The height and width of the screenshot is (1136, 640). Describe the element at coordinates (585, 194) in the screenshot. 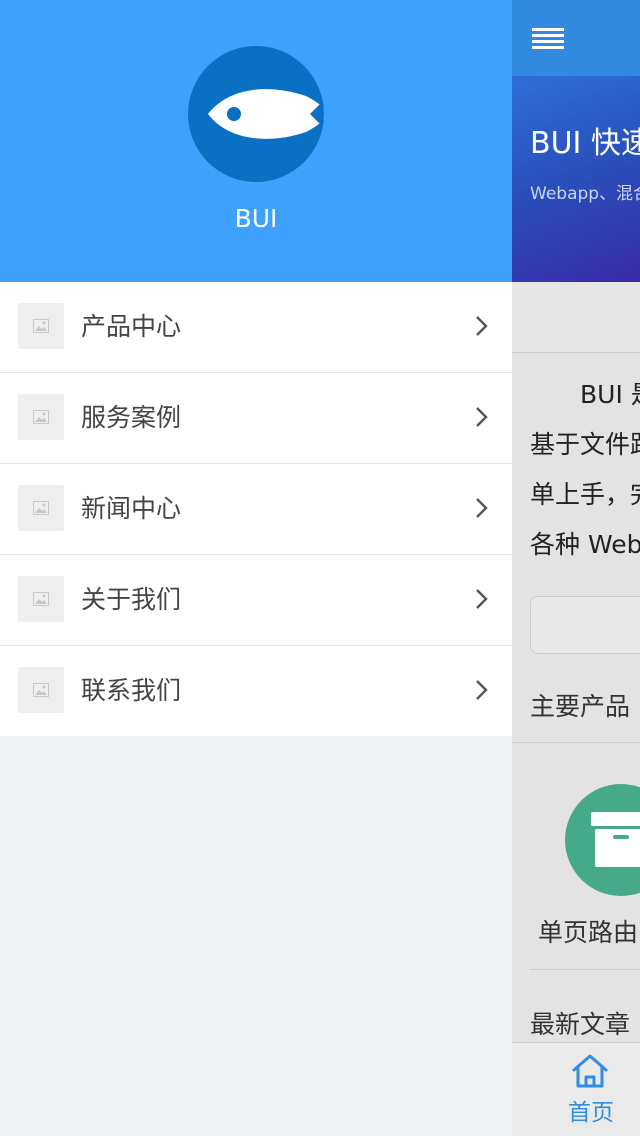

I see `banner-subtitle: Webapp、混合` at that location.